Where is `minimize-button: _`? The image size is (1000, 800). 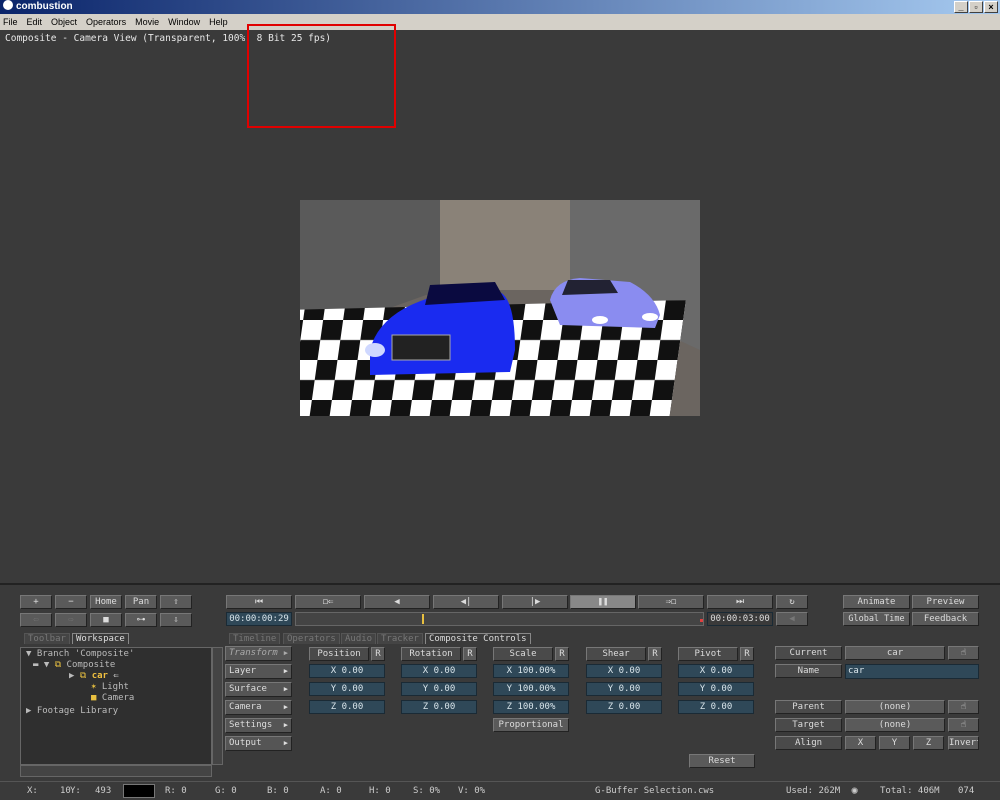 minimize-button: _ is located at coordinates (961, 7).